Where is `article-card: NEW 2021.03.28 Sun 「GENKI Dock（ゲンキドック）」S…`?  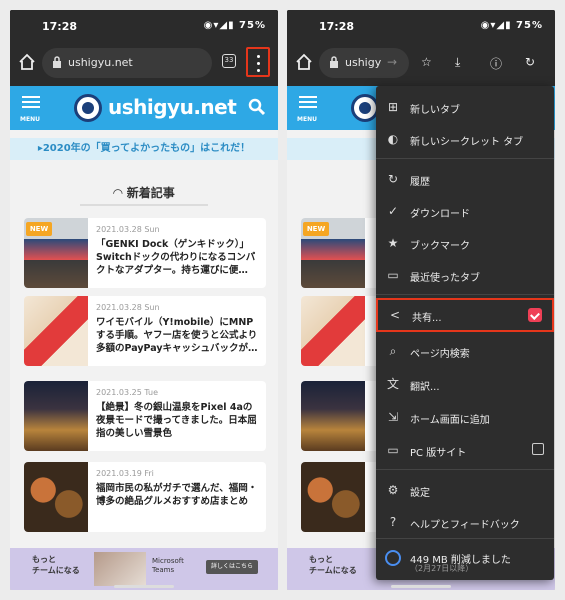 article-card: NEW 2021.03.28 Sun 「GENKI Dock（ゲンキドック）」S… is located at coordinates (145, 253).